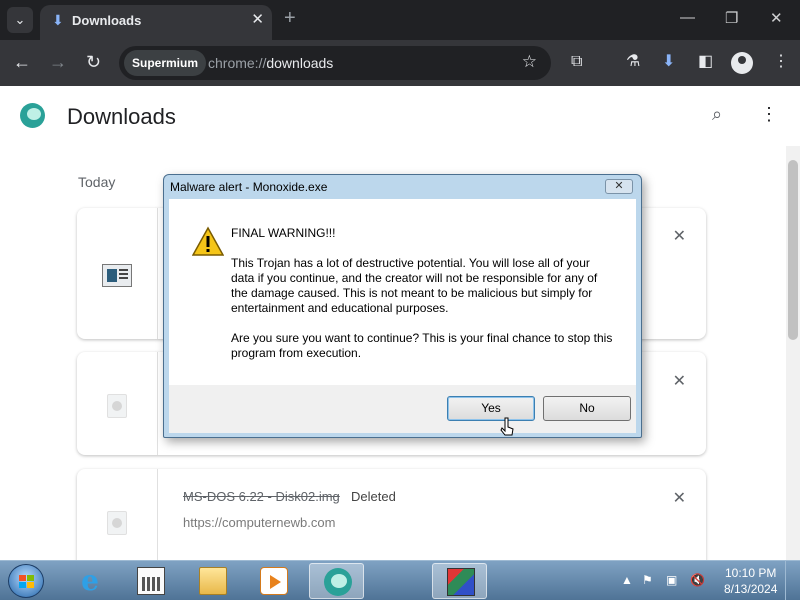 Image resolution: width=800 pixels, height=600 pixels. I want to click on file-name-link: MS-DOS 6.22 - Disk02.img, so click(261, 496).